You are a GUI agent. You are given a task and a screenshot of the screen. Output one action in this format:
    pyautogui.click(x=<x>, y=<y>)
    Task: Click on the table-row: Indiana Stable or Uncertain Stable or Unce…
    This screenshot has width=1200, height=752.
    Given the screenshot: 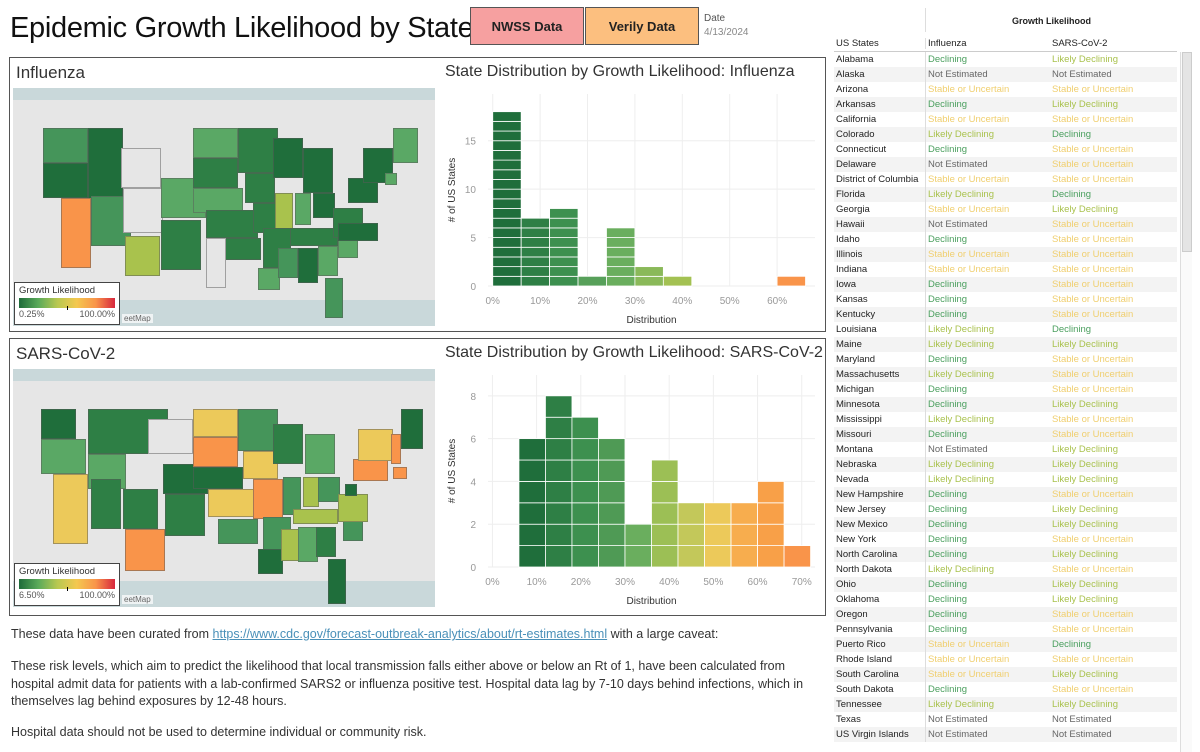 What is the action you would take?
    pyautogui.click(x=1005, y=269)
    